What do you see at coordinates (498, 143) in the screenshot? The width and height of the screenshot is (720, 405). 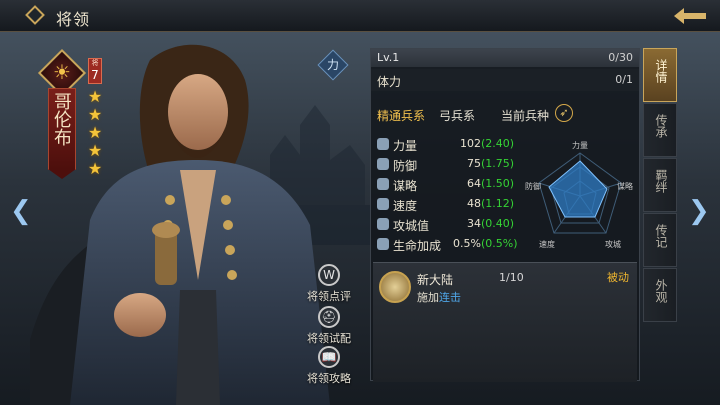 I see `stat-bonus: (2.40)` at bounding box center [498, 143].